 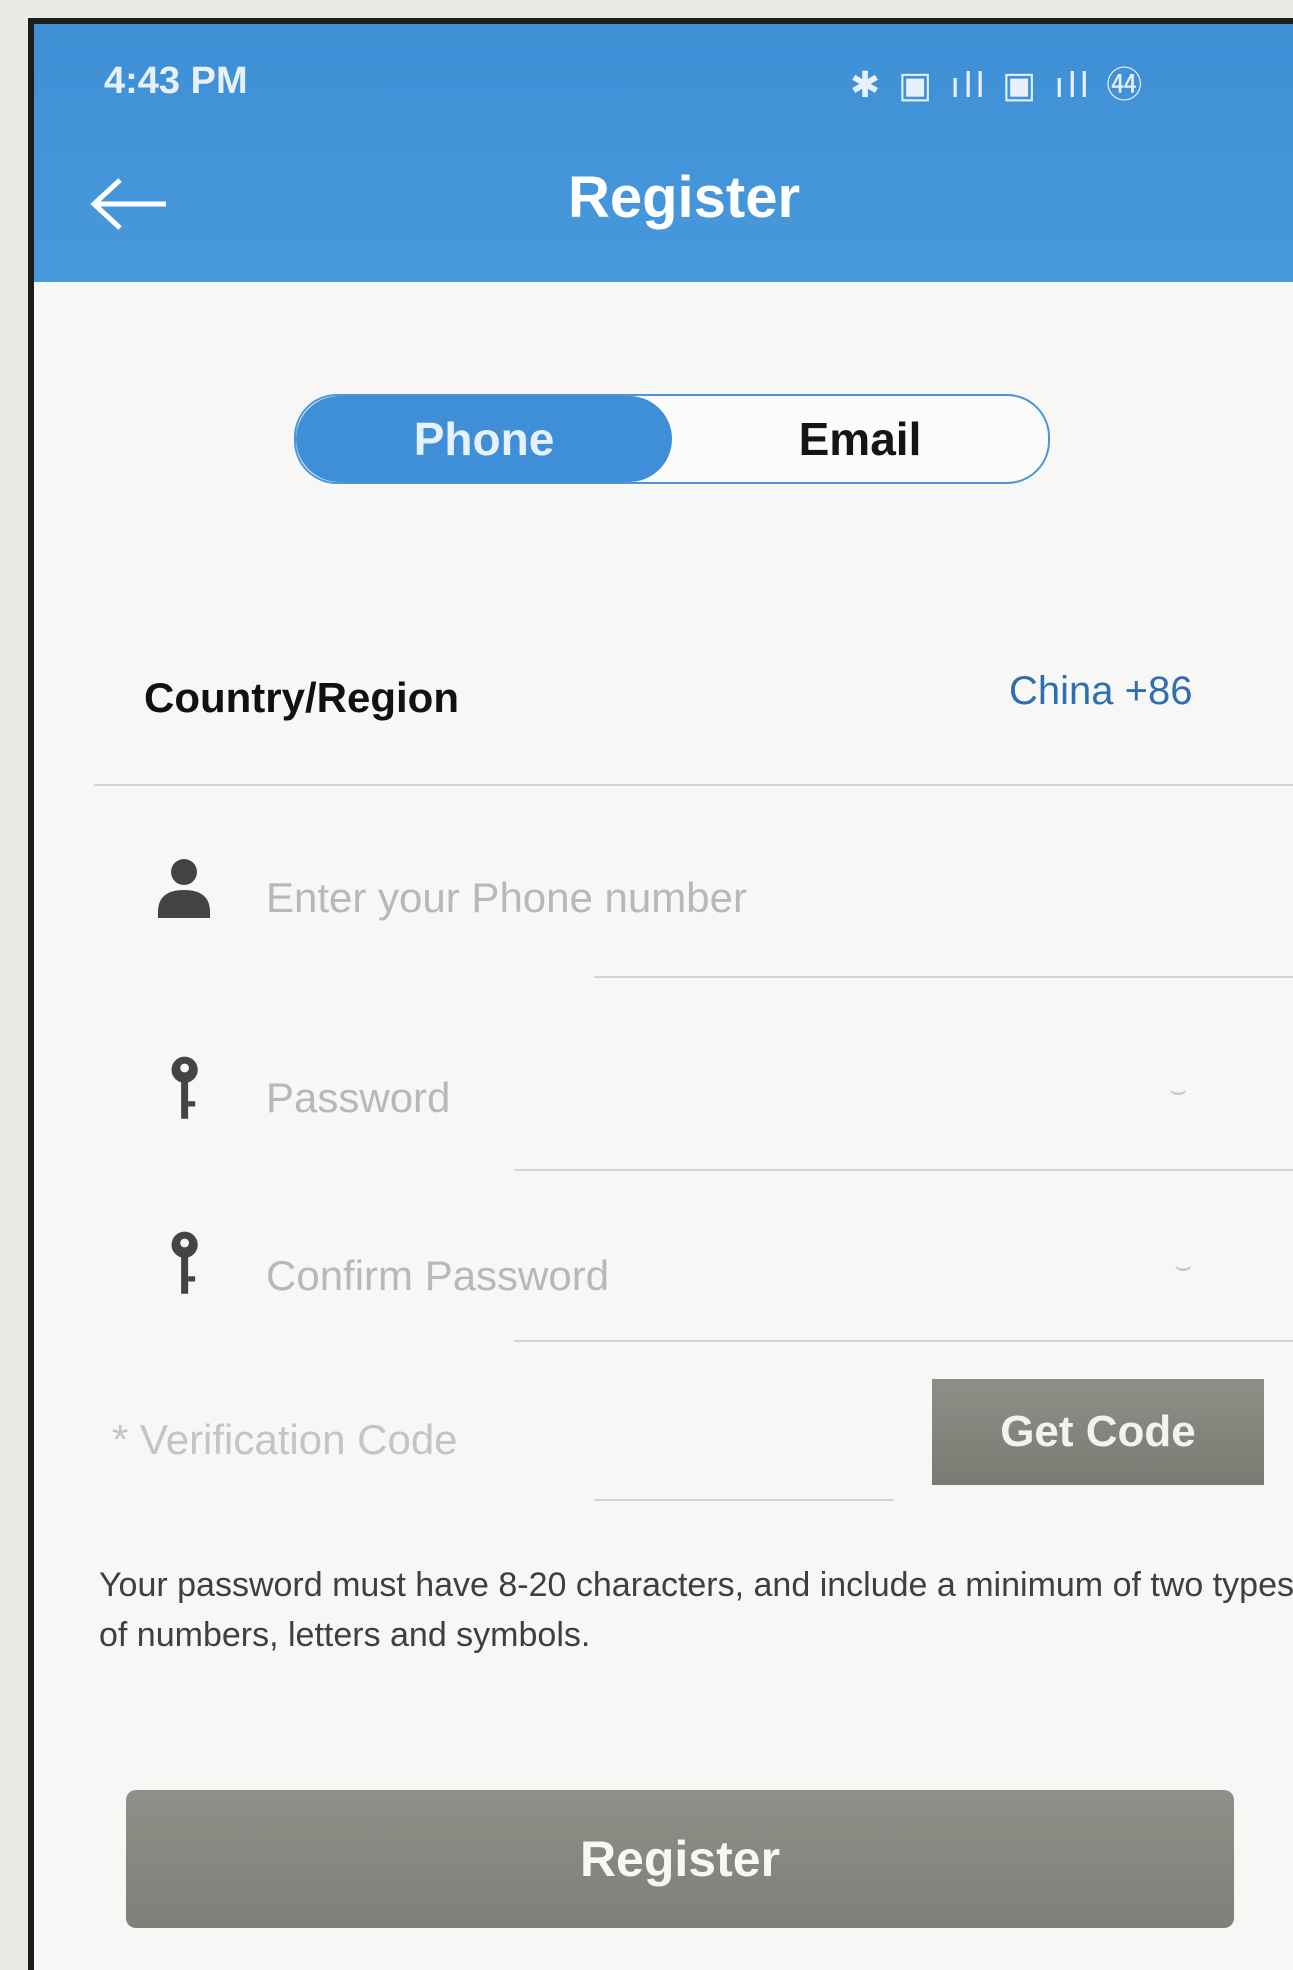 I want to click on app-header: 4:43 PM ✱ ▣ ıll ▣ ıll ㊹ Register, so click(x=663, y=153).